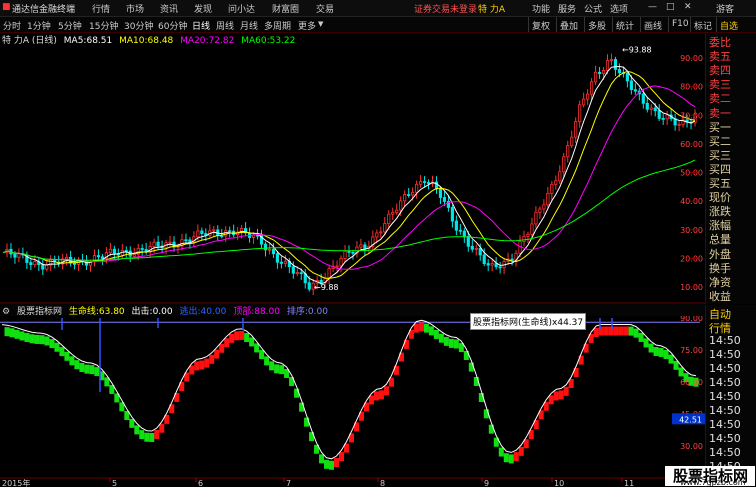 The height and width of the screenshot is (487, 756). What do you see at coordinates (190, 312) in the screenshot?
I see `out-label: 逃出:` at bounding box center [190, 312].